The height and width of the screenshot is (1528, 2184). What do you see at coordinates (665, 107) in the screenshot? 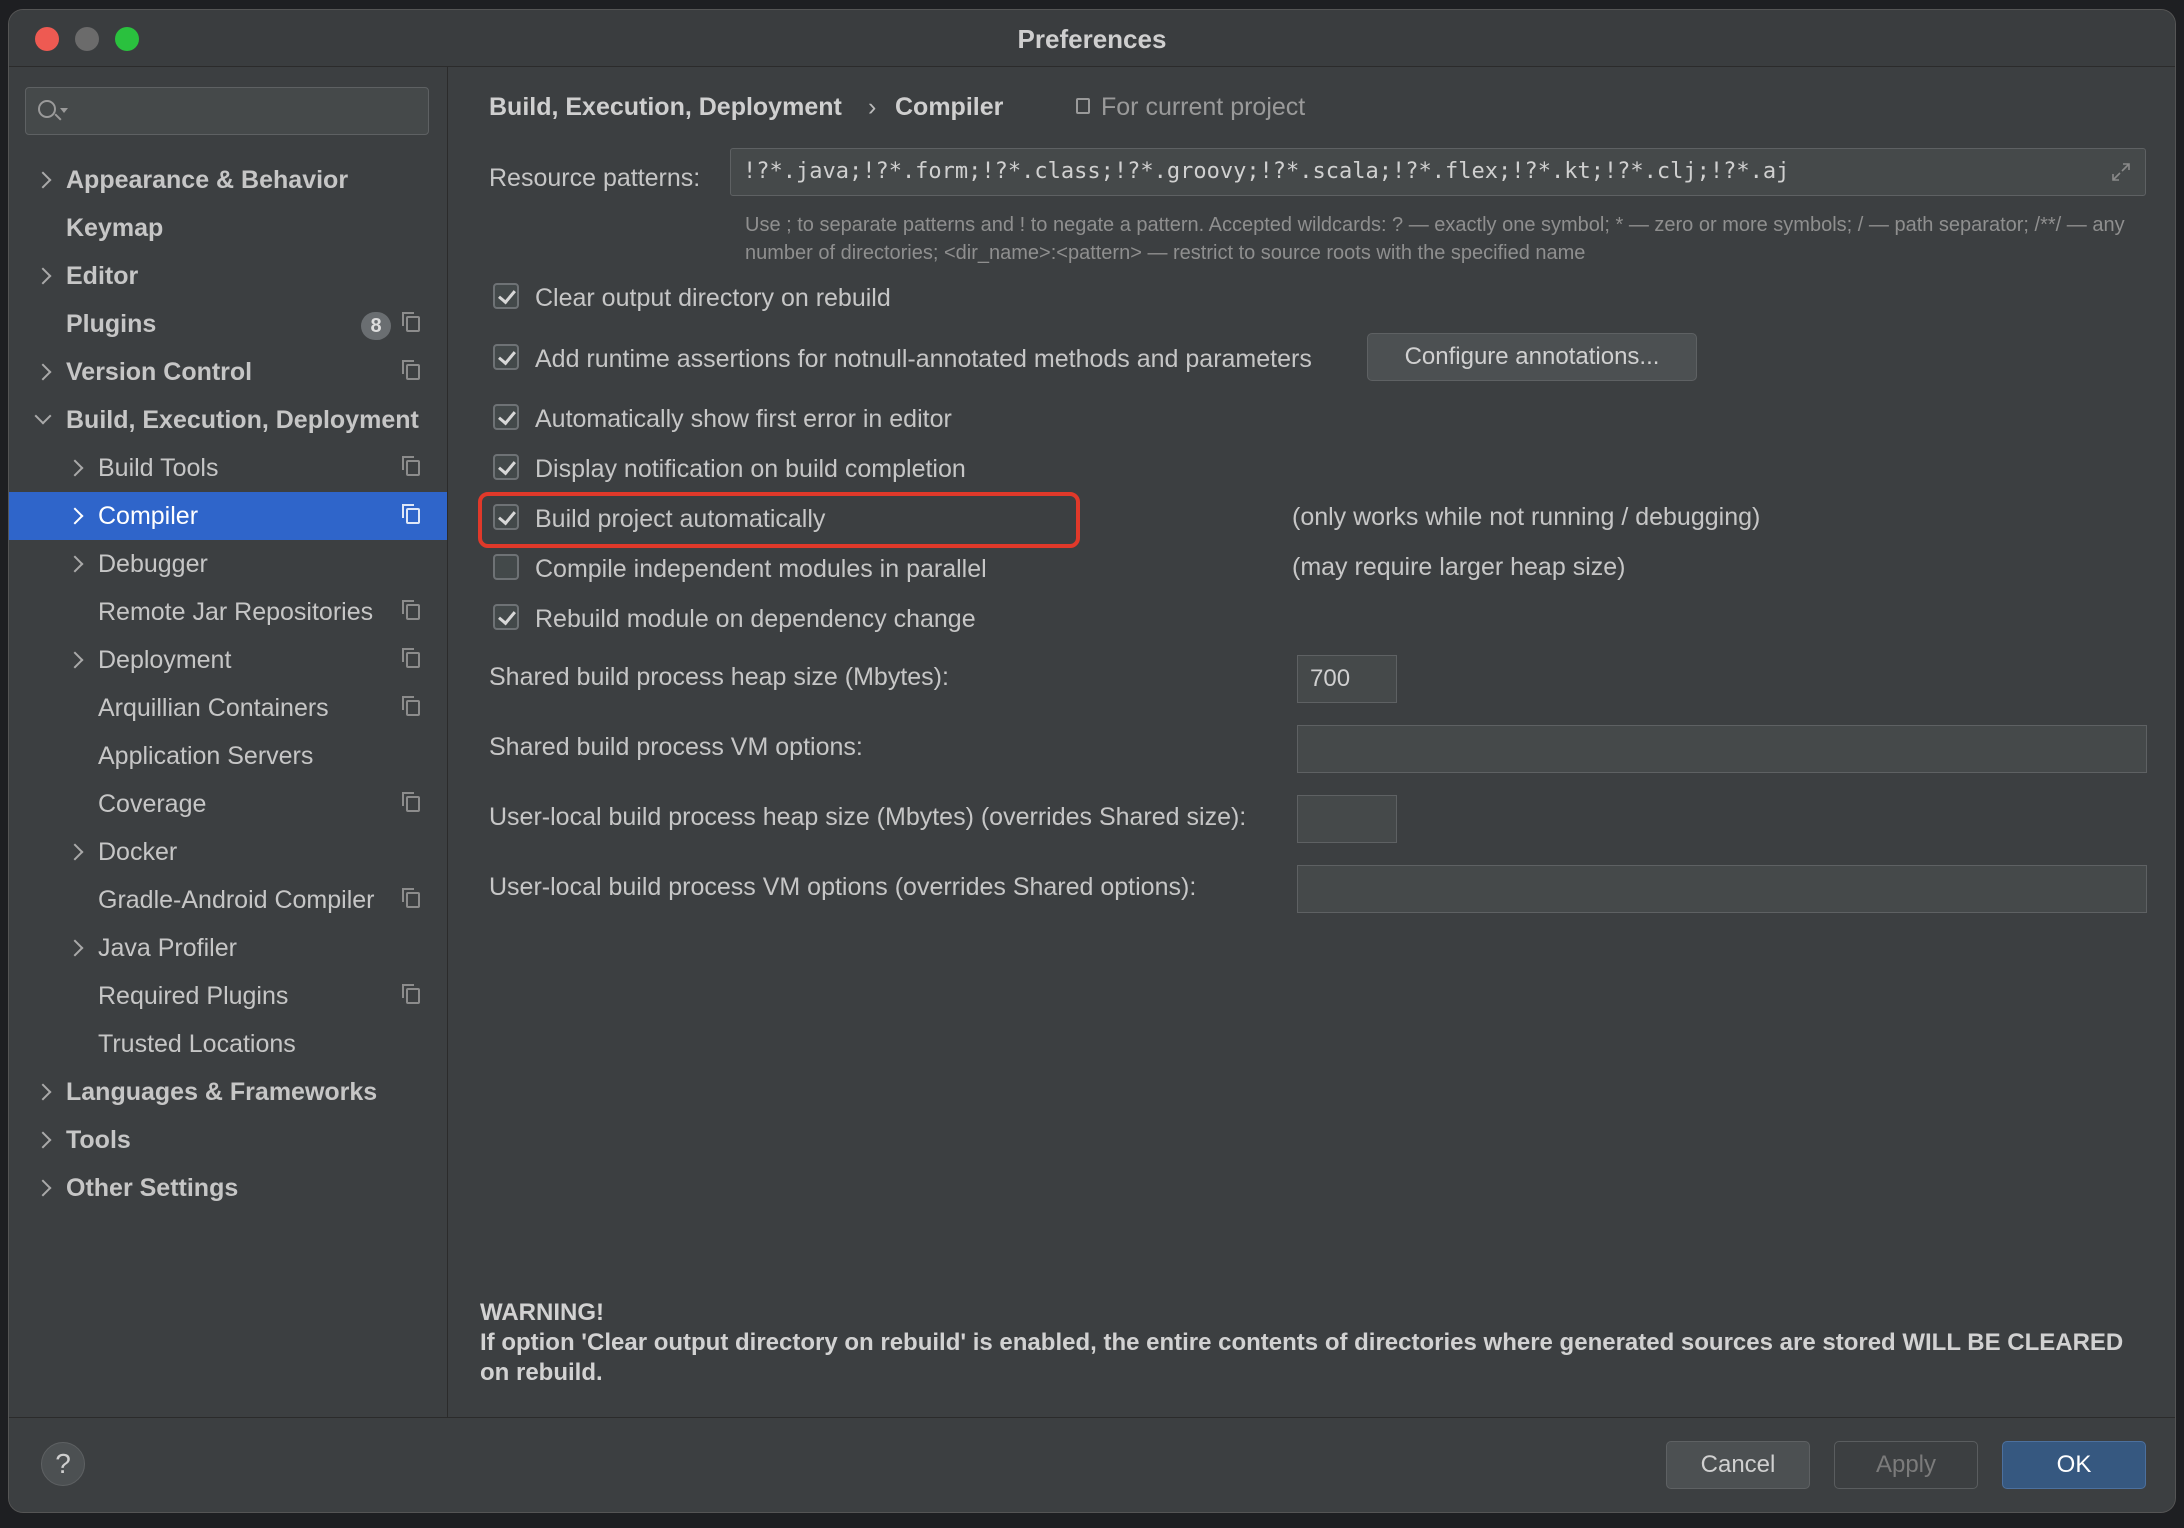
I see `breadcrumb-parent: Build, Execution, Deployment` at bounding box center [665, 107].